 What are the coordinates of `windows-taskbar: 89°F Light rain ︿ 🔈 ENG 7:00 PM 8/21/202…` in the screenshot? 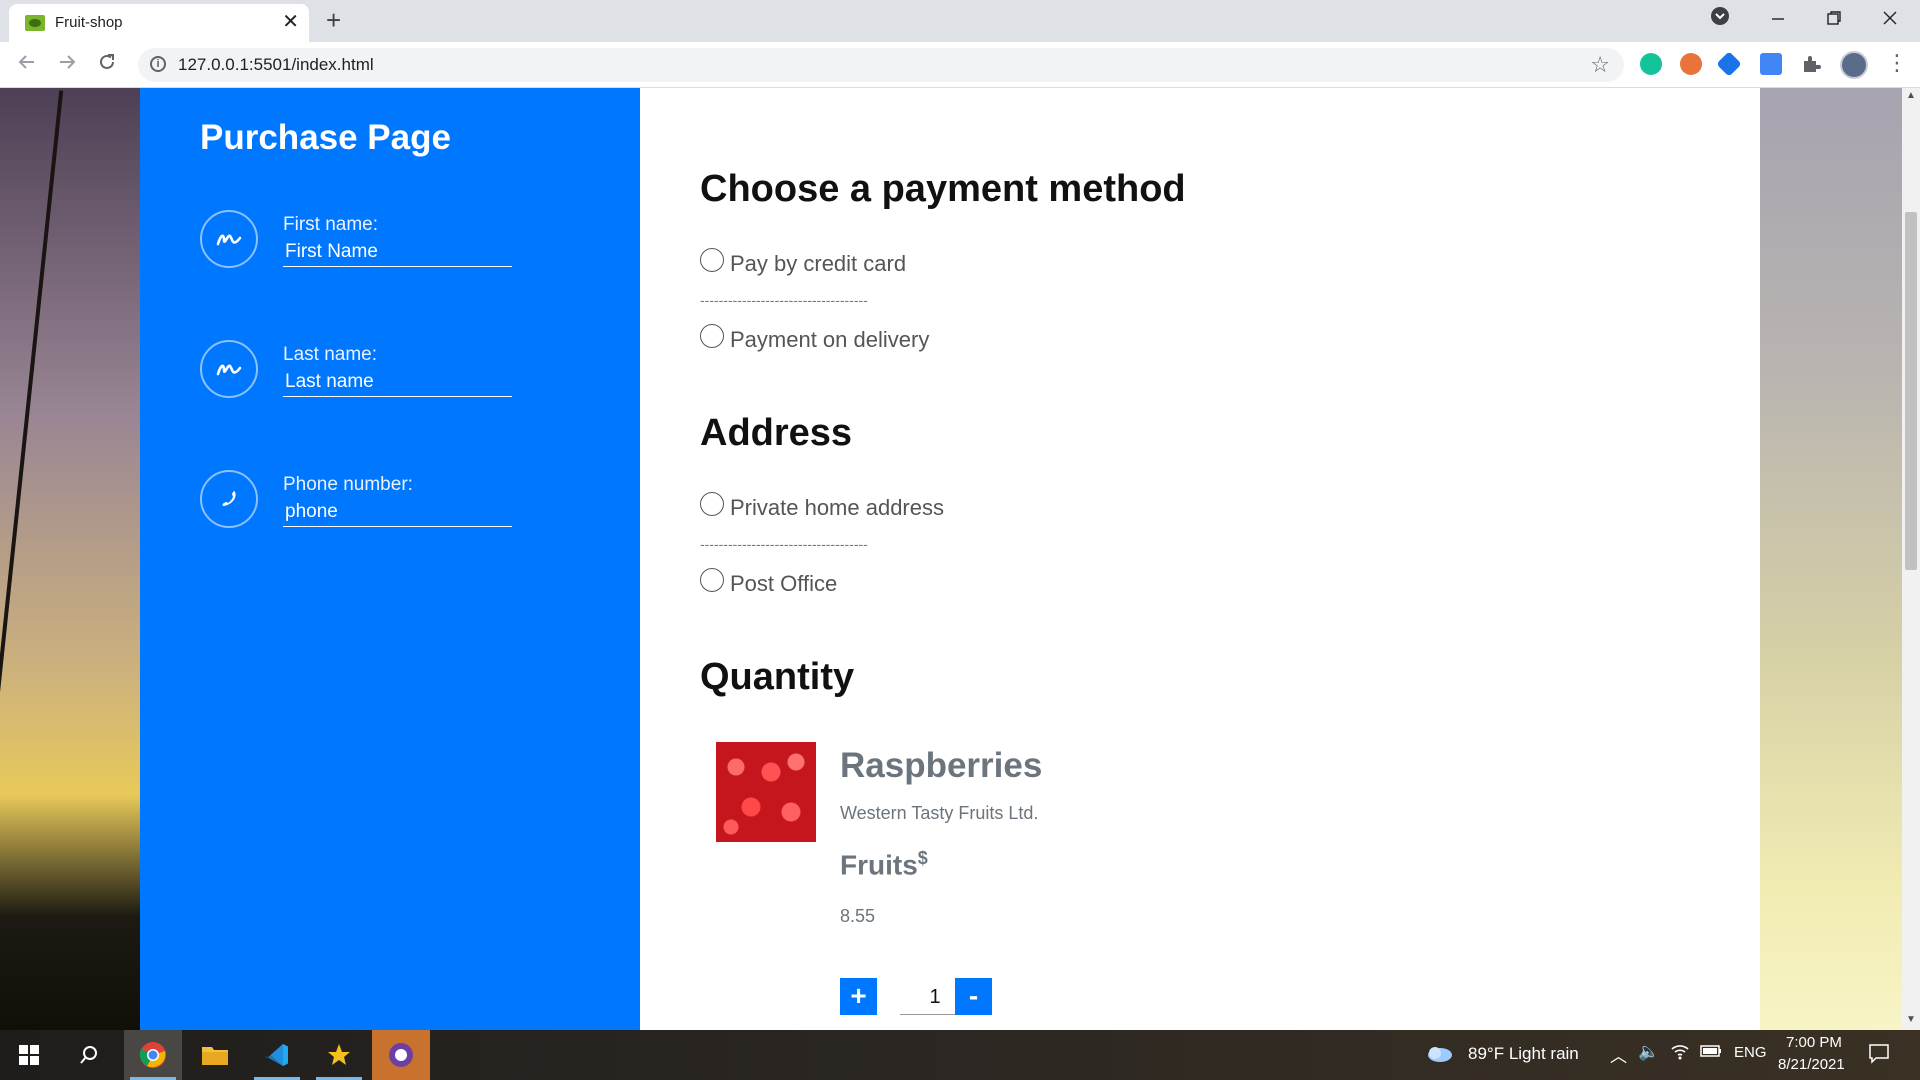 It's located at (960, 1055).